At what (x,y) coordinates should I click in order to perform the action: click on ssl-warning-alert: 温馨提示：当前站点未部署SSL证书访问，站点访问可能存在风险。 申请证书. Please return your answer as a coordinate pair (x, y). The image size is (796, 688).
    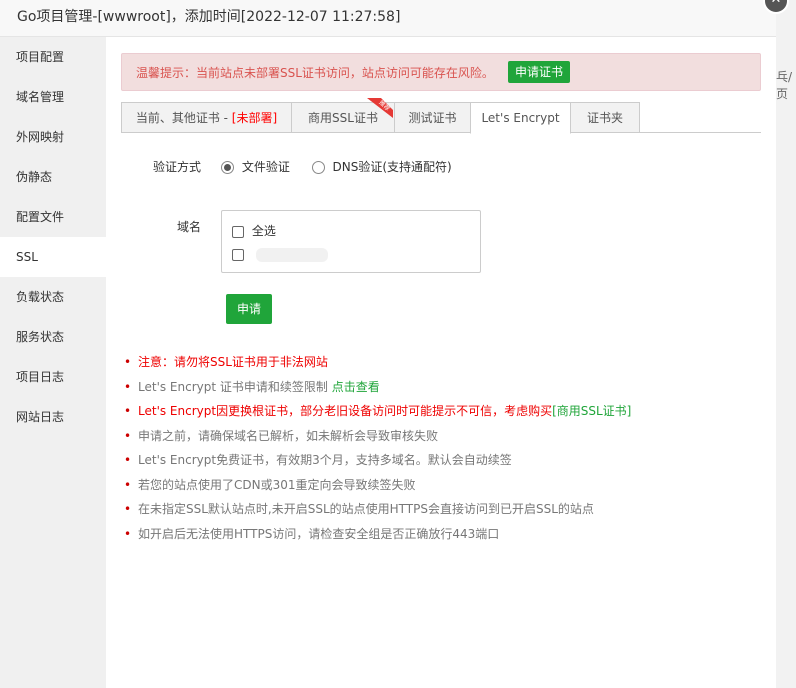
    Looking at the image, I should click on (441, 72).